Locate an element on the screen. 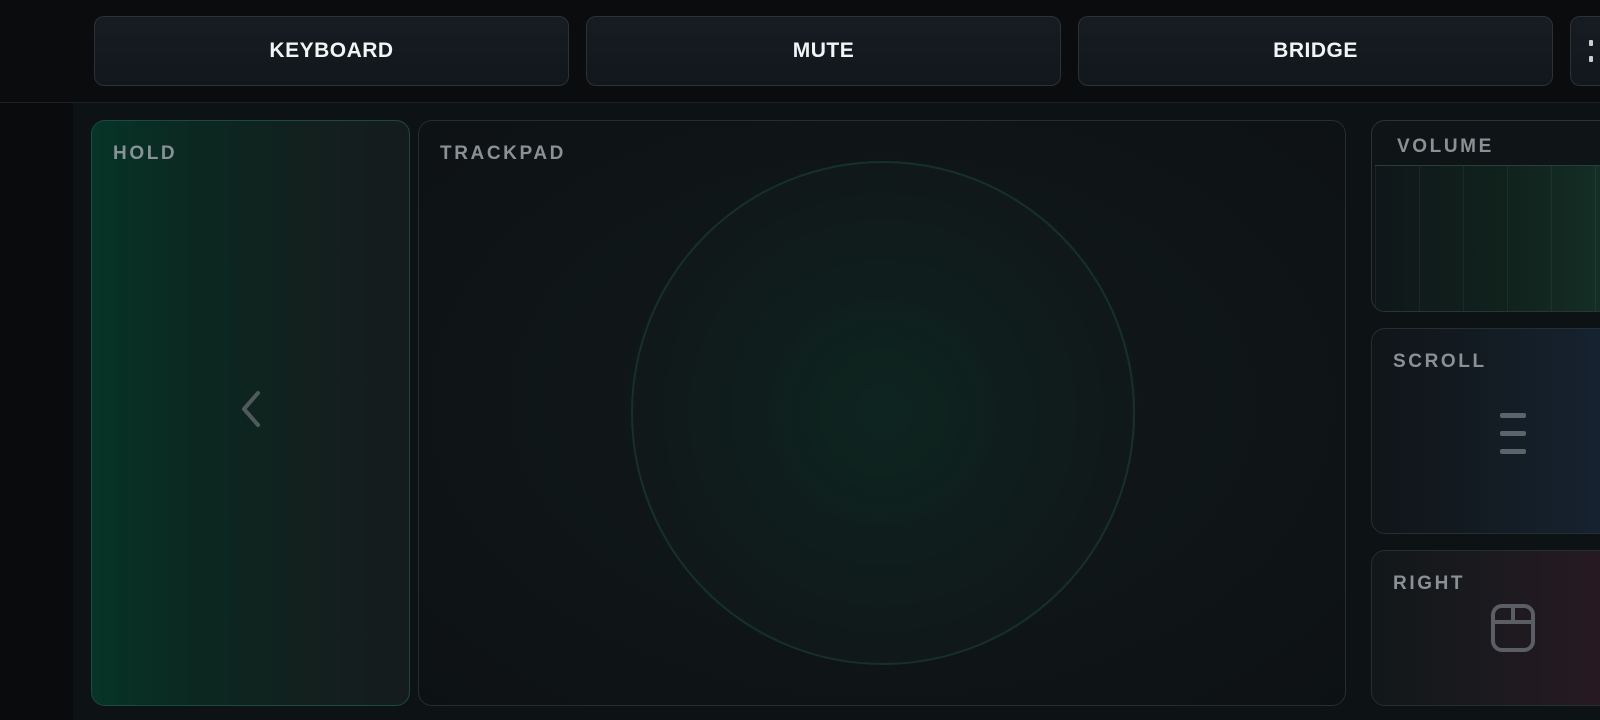 The image size is (1600, 720). top-toolbar: KEYBOARD MUTE BRIDGE is located at coordinates (800, 51).